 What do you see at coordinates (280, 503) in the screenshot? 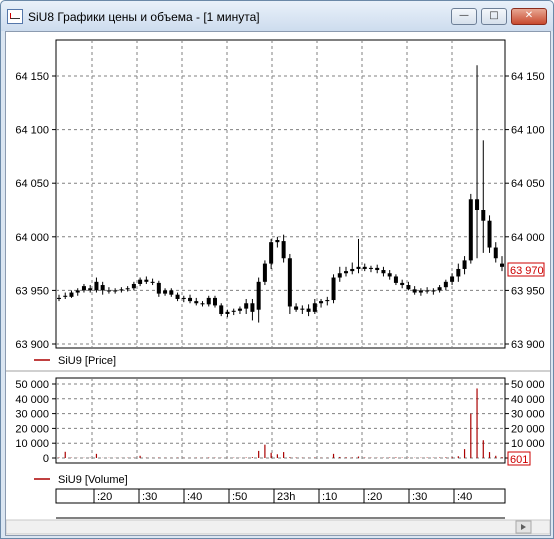
I see `time-axis: :20 :30 :40 :50 23h :10 :20 :30 :40` at bounding box center [280, 503].